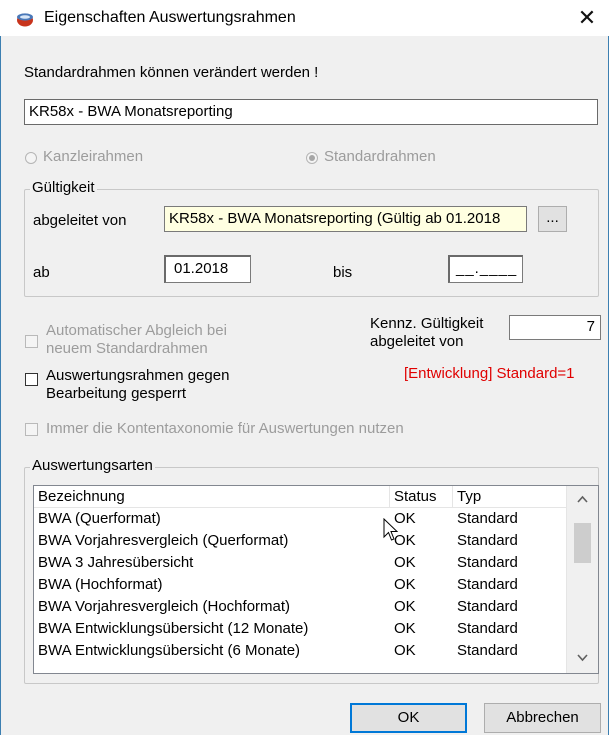 The width and height of the screenshot is (609, 735). Describe the element at coordinates (417, 341) in the screenshot. I see `kennz-label-line2: abgeleitet von` at that location.